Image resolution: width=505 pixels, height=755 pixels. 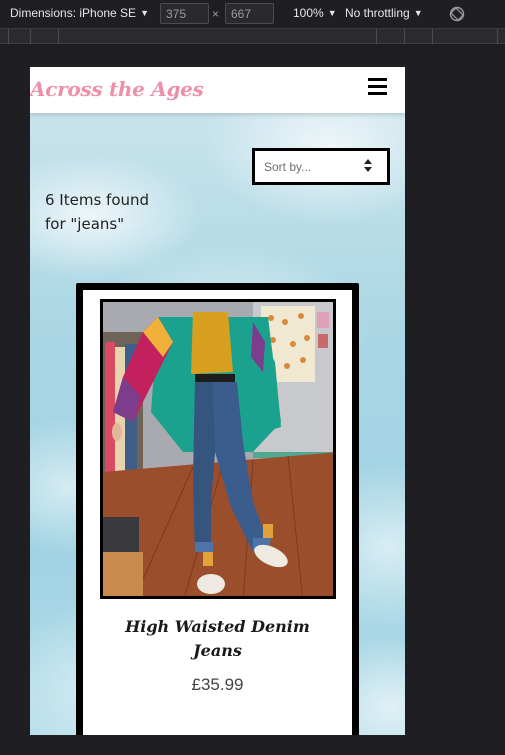 I want to click on device-dimensions-label: Dimensions: iPhone SE, so click(x=73, y=13).